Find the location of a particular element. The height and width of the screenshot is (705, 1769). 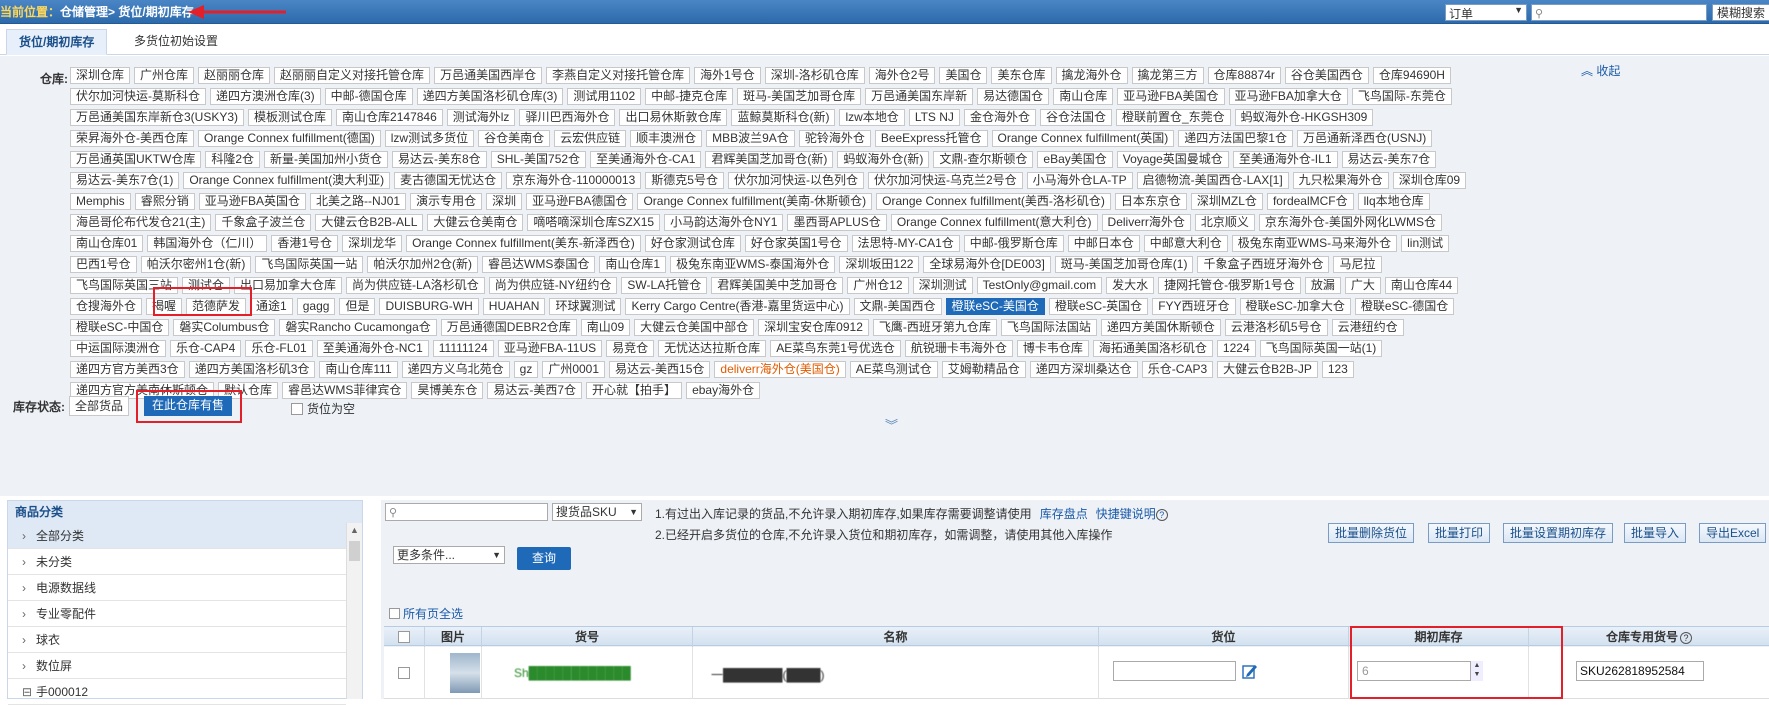

warehouse-tag: 伏尔加河快运-莫斯科仓 is located at coordinates (138, 96).